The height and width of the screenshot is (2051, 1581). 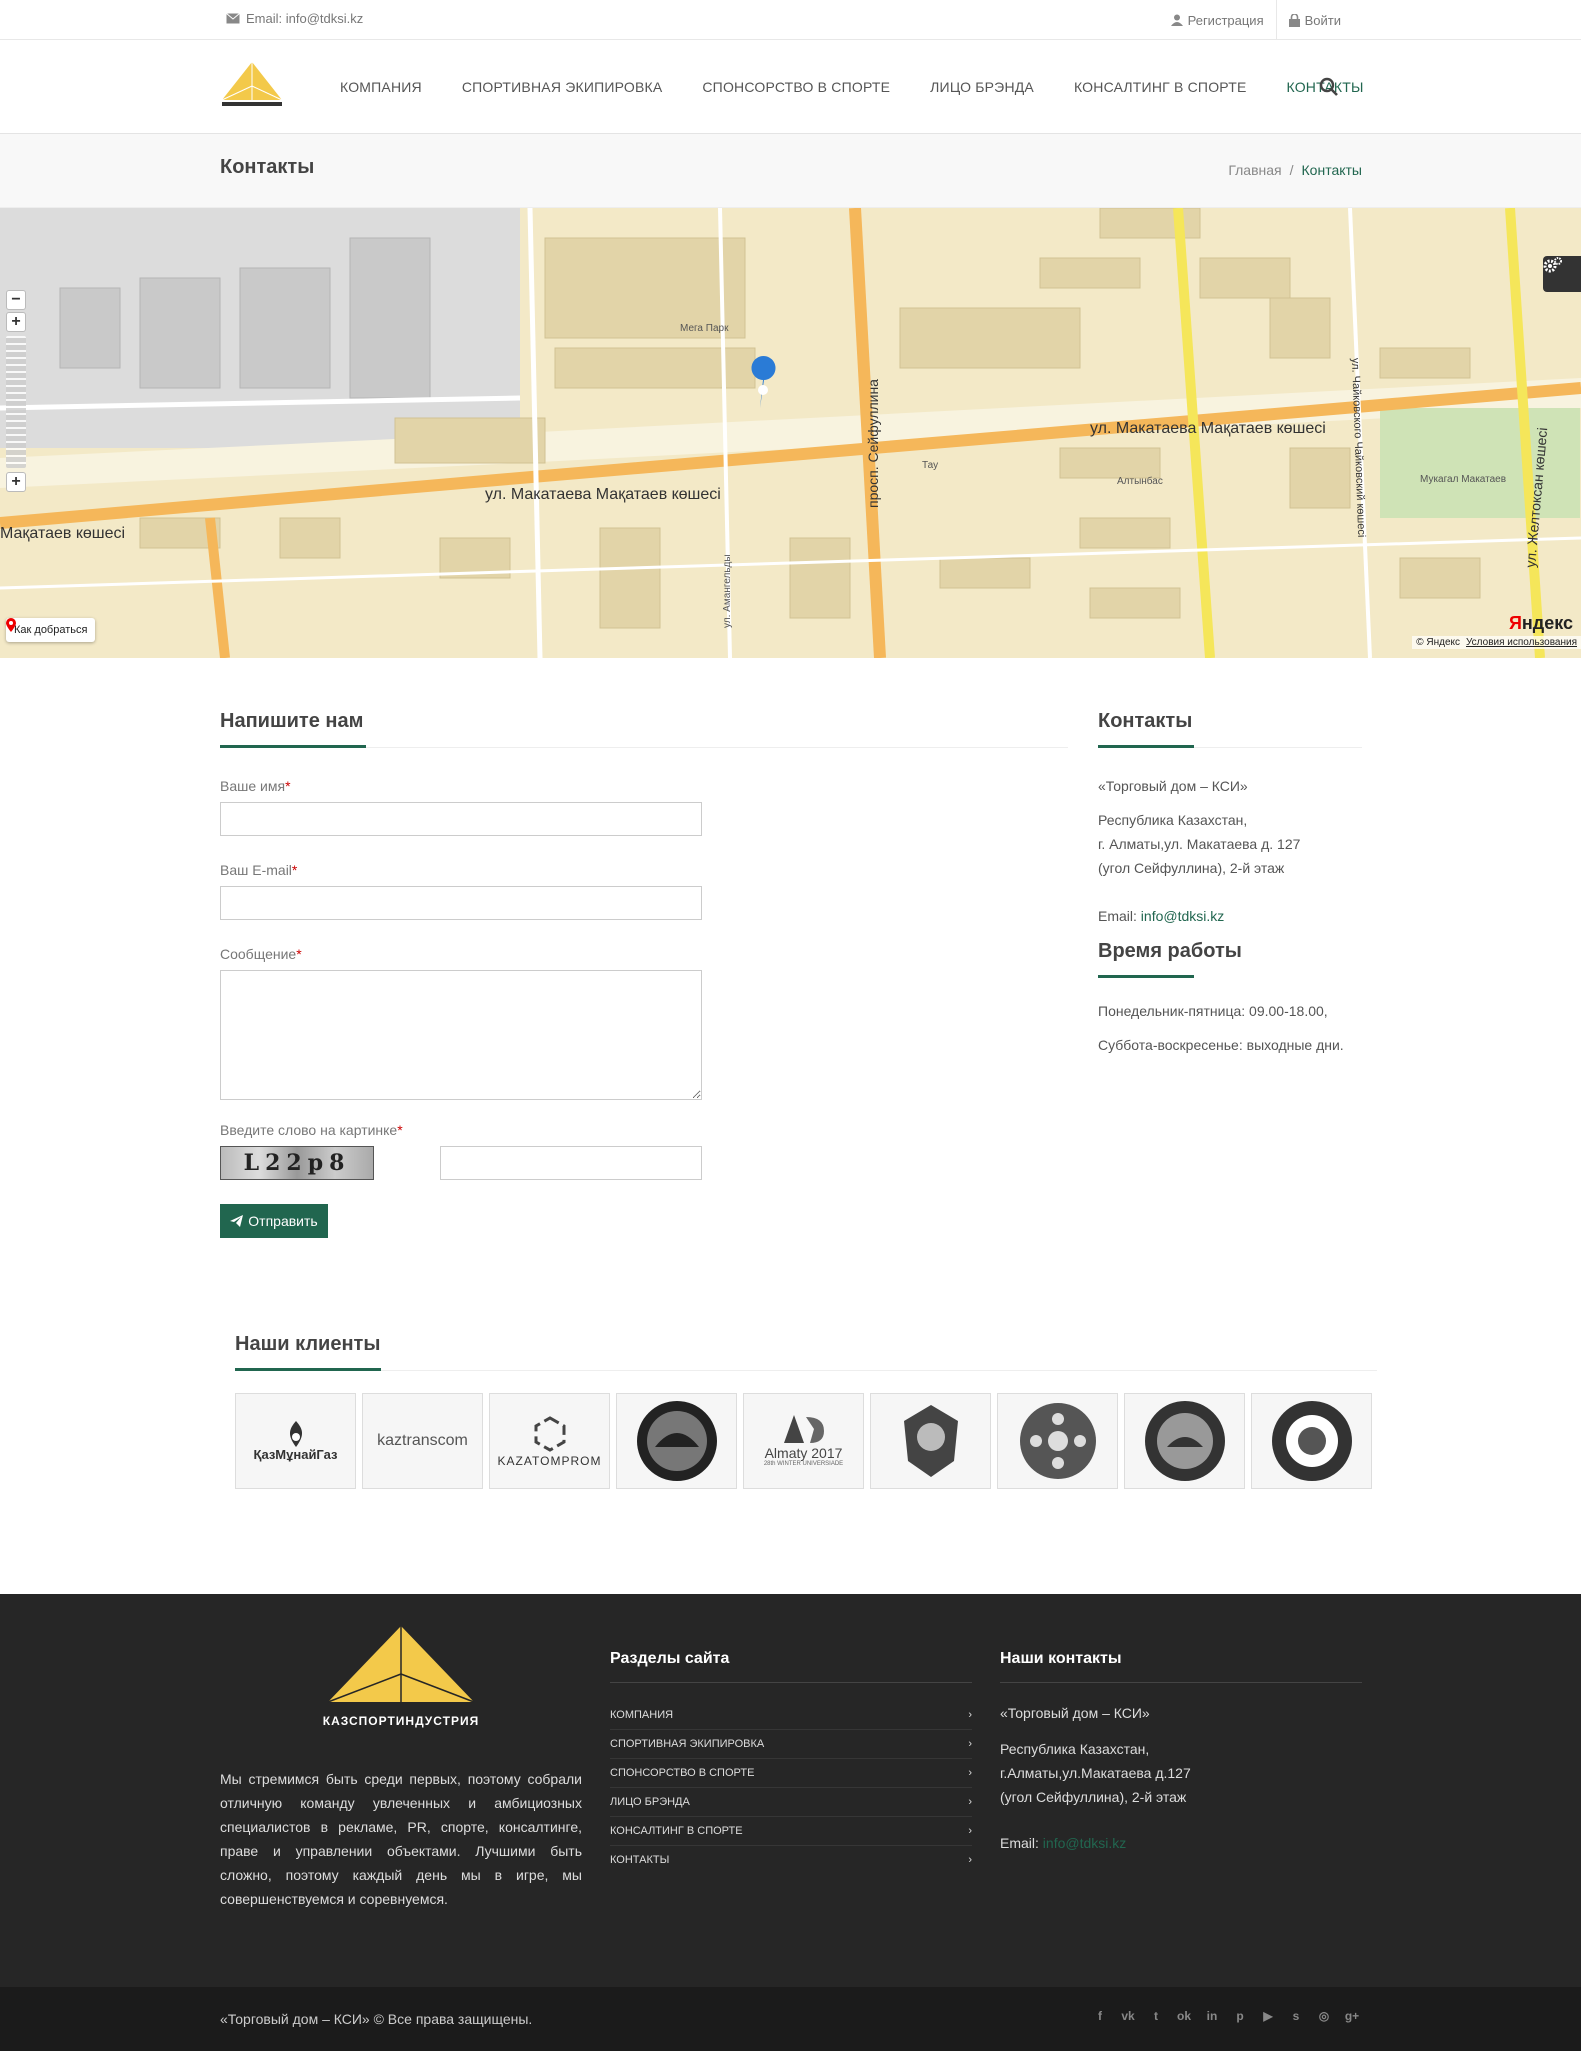 What do you see at coordinates (571, 1163) in the screenshot?
I see `captcha-input` at bounding box center [571, 1163].